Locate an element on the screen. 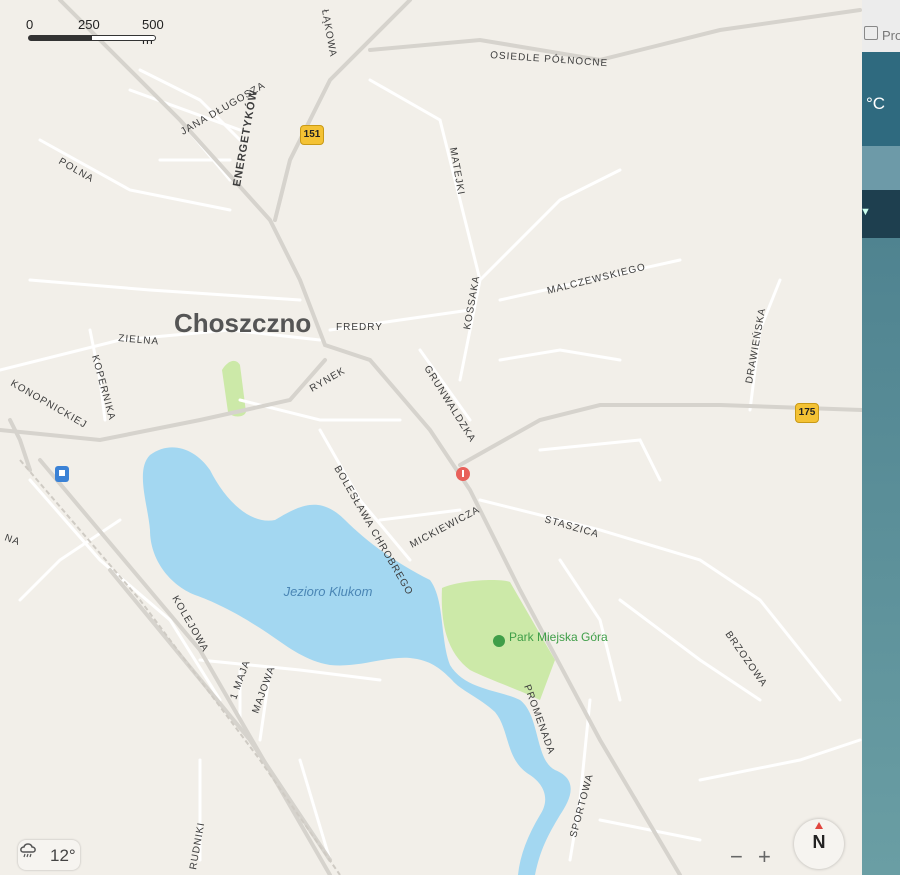  side-panel: Pro °C ▼ is located at coordinates (881, 437).